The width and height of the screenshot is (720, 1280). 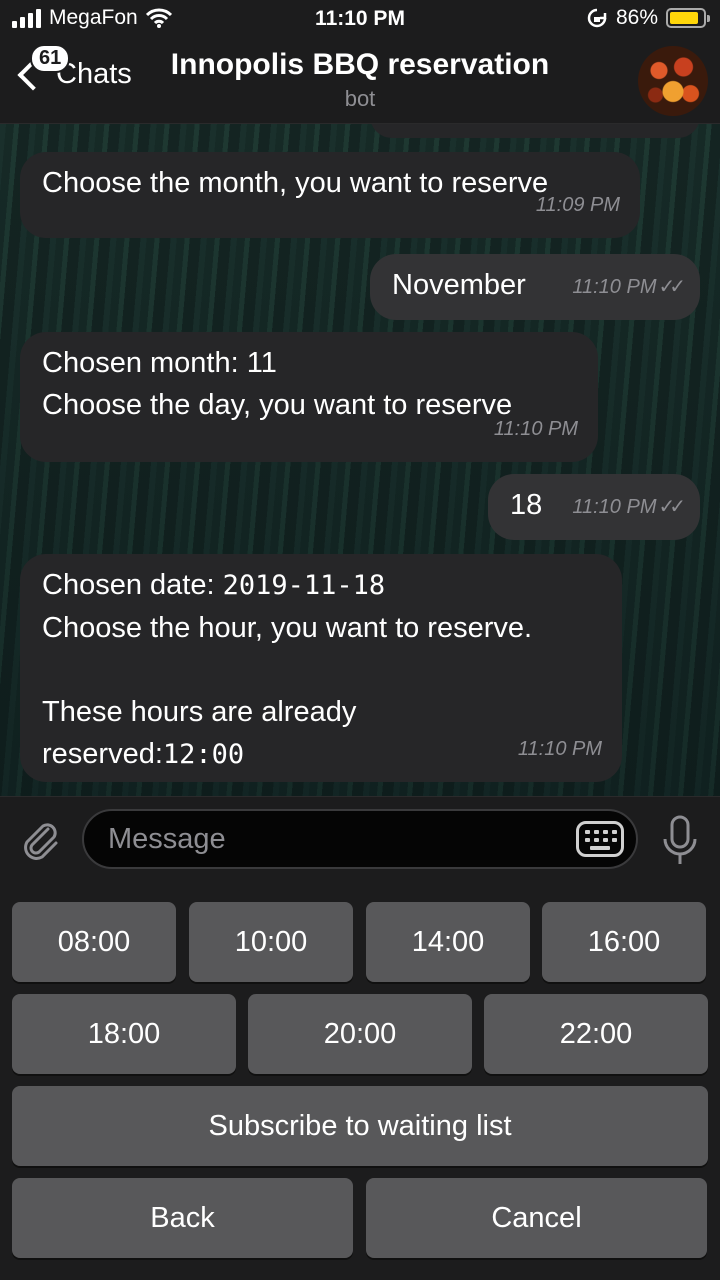 I want to click on message-line: reserved:12:00, so click(x=321, y=754).